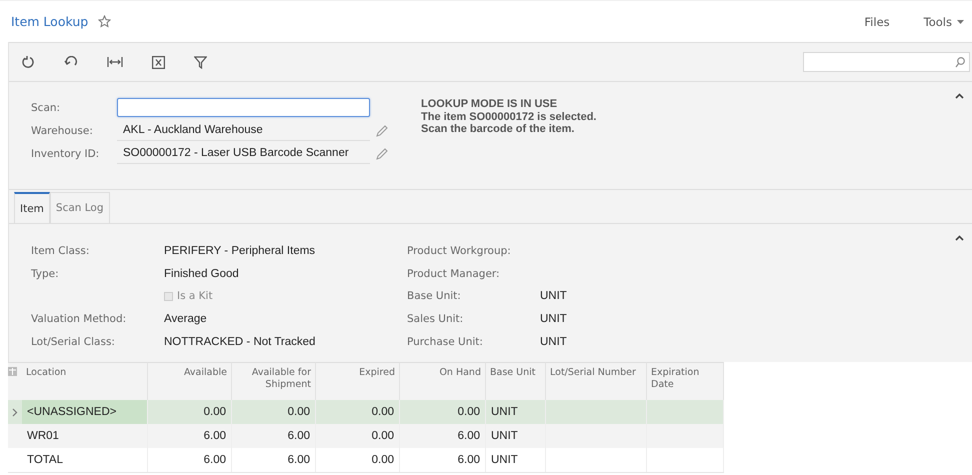 Image resolution: width=972 pixels, height=475 pixels. What do you see at coordinates (201, 274) in the screenshot?
I see `field-value: Finished Good` at bounding box center [201, 274].